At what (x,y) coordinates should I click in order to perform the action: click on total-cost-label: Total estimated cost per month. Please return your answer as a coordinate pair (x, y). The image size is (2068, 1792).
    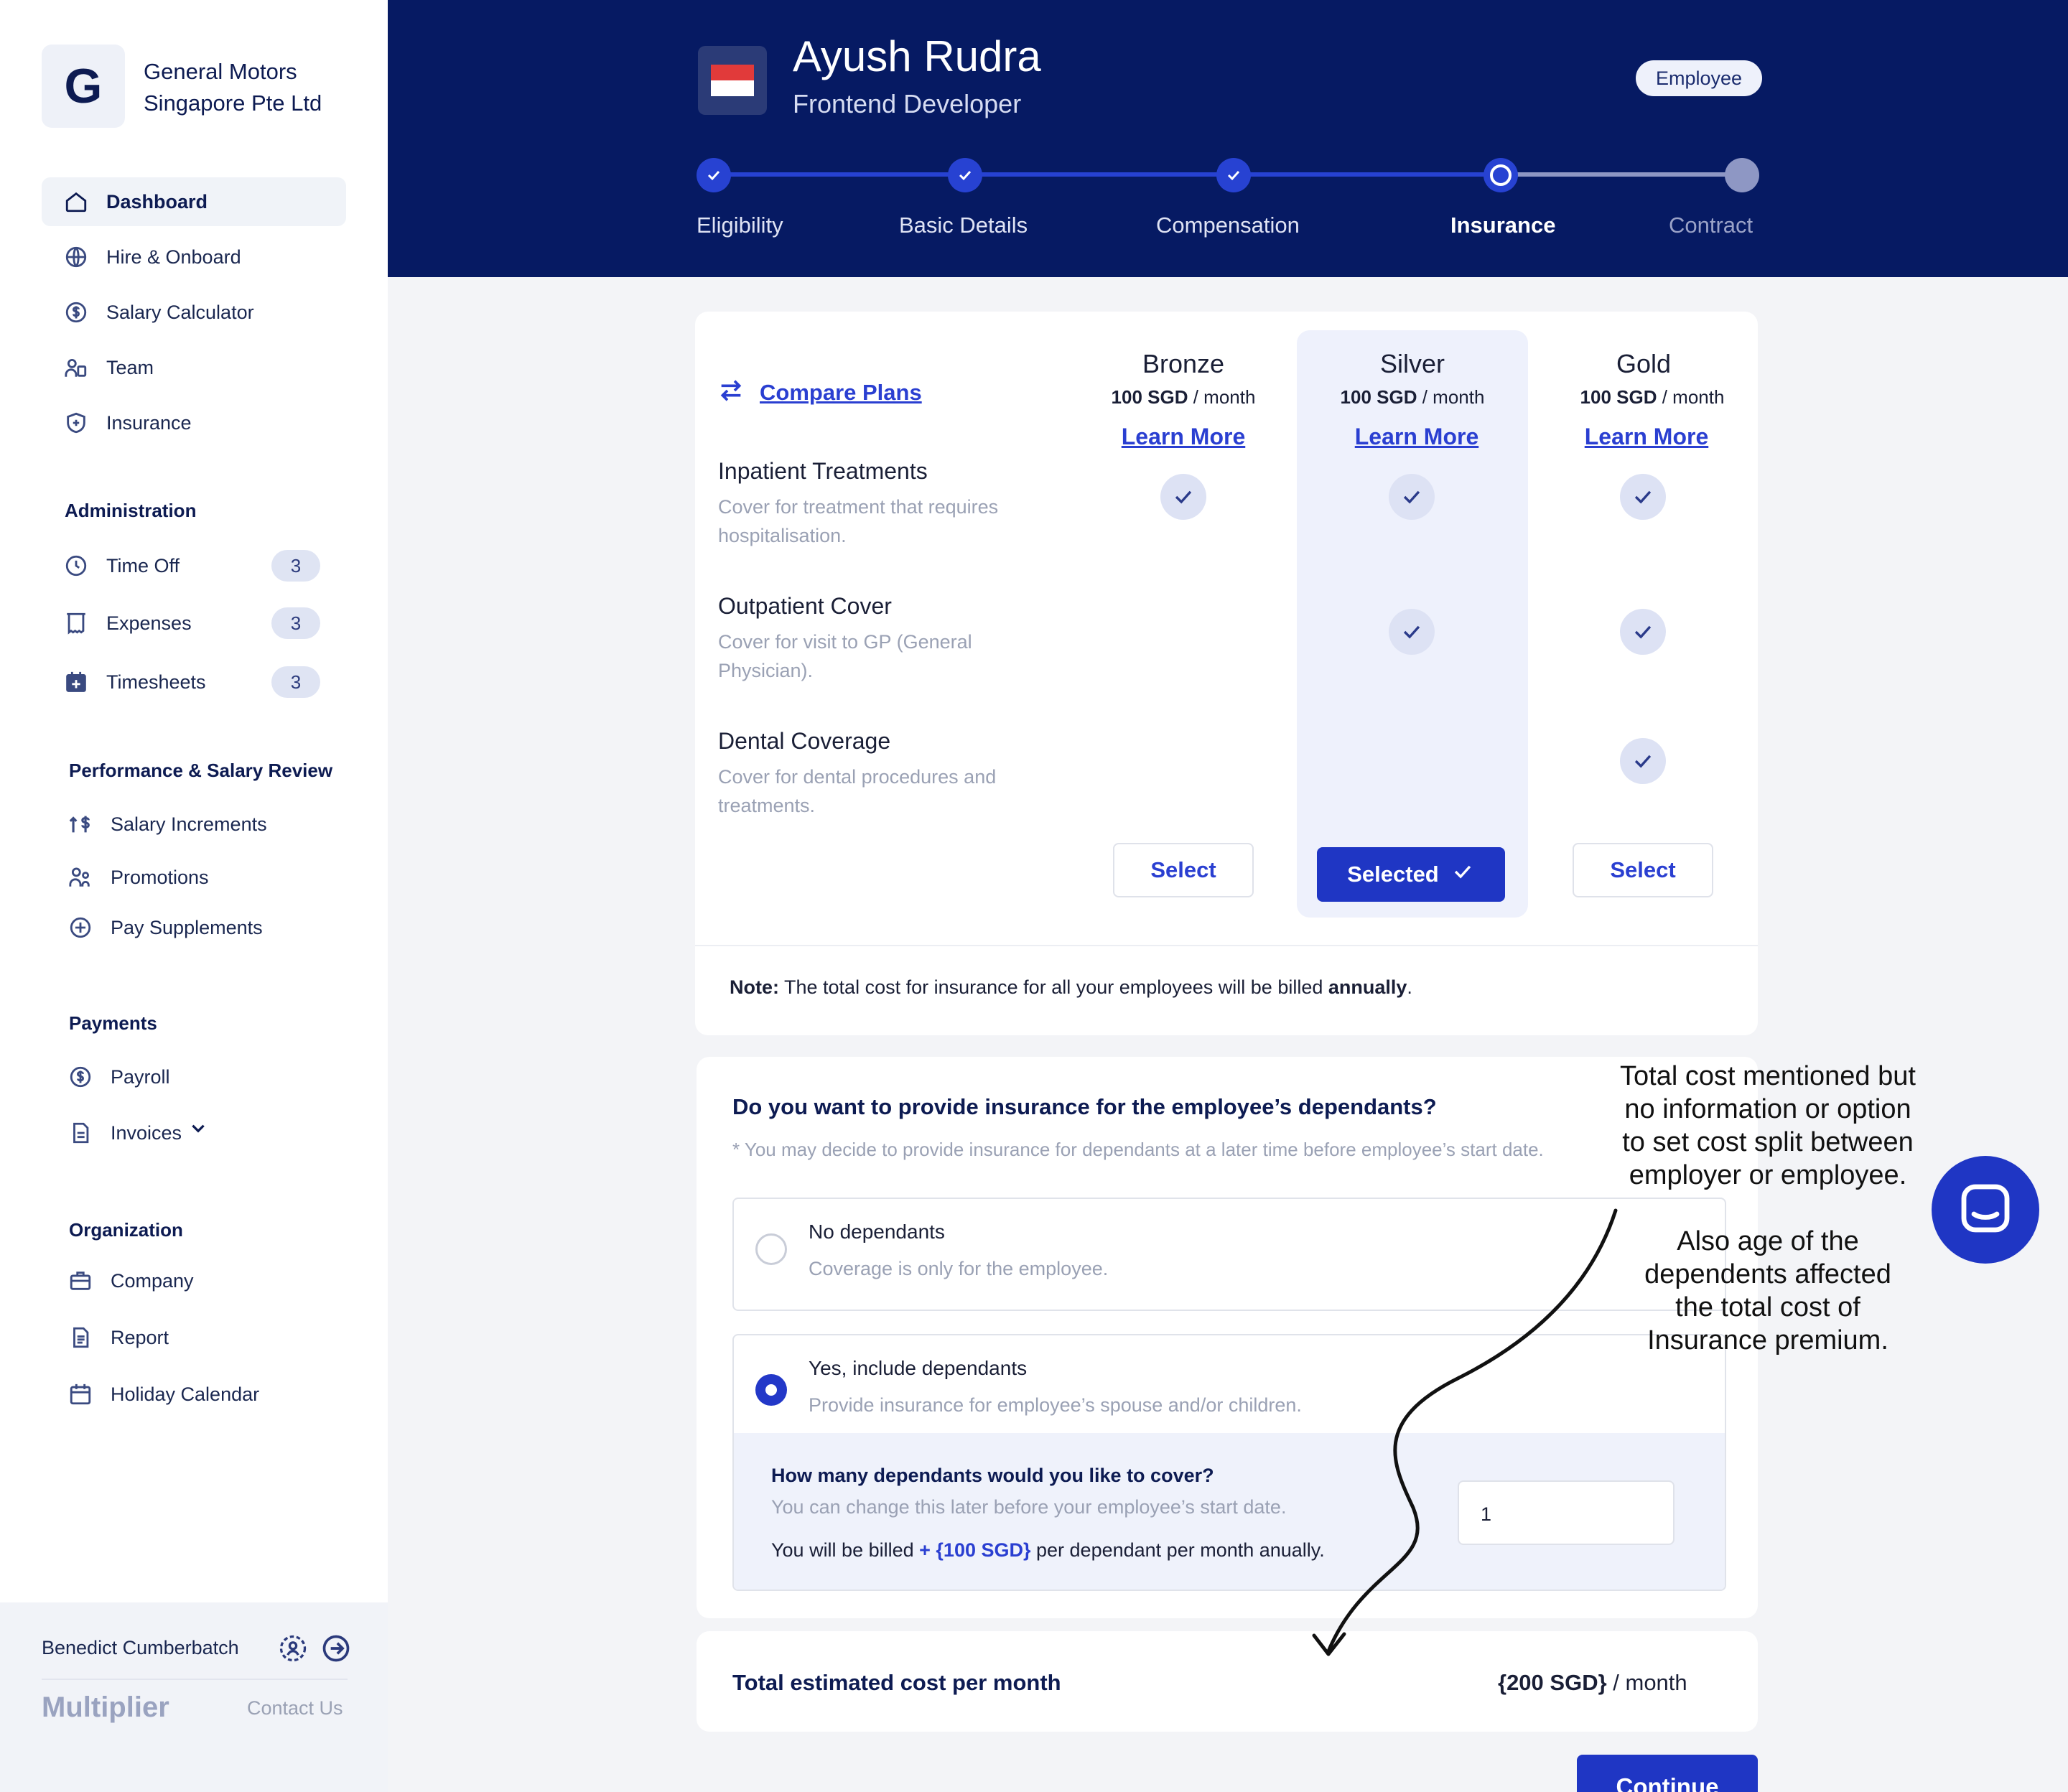
    Looking at the image, I should click on (896, 1682).